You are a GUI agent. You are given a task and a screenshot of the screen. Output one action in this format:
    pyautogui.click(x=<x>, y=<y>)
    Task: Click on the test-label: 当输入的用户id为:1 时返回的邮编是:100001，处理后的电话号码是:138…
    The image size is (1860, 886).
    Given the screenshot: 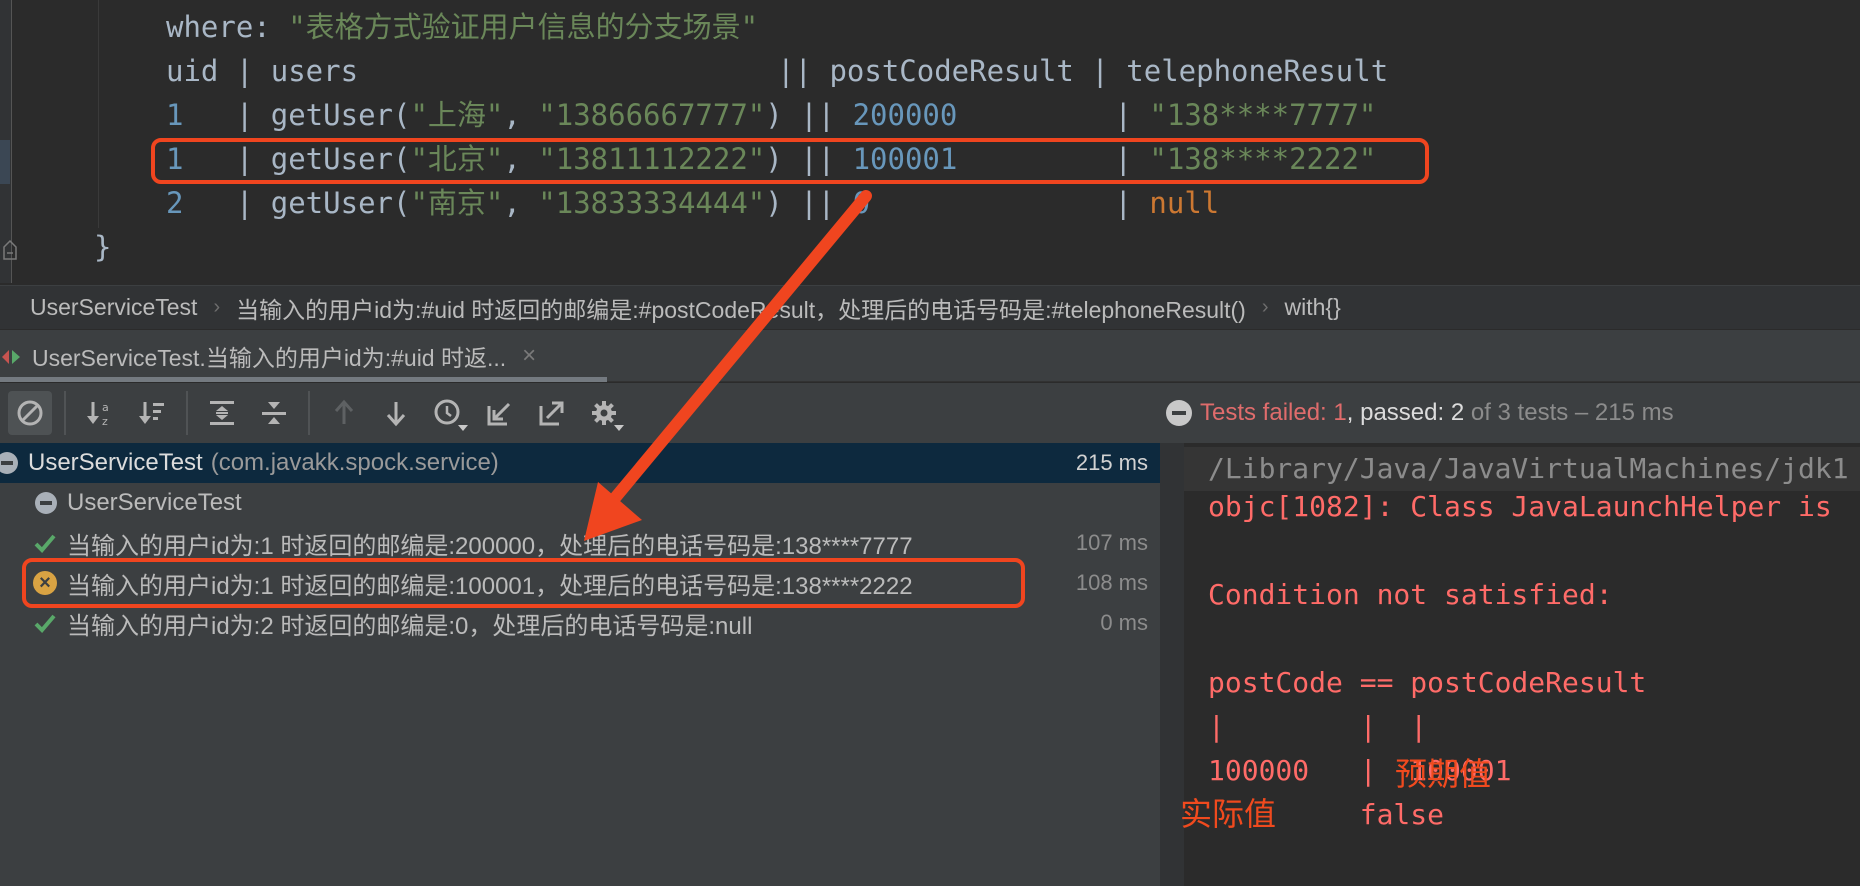 What is the action you would take?
    pyautogui.click(x=490, y=586)
    